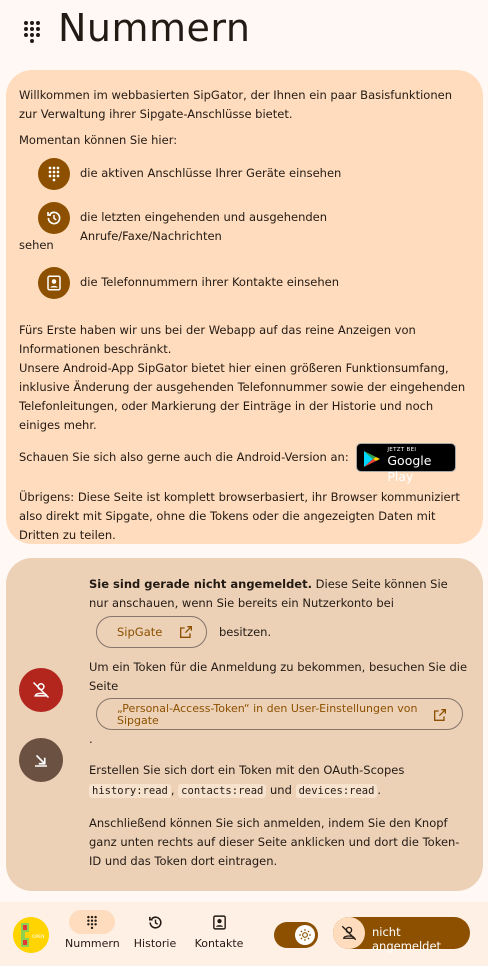  I want to click on sipgate-link-label: SipGate, so click(140, 631).